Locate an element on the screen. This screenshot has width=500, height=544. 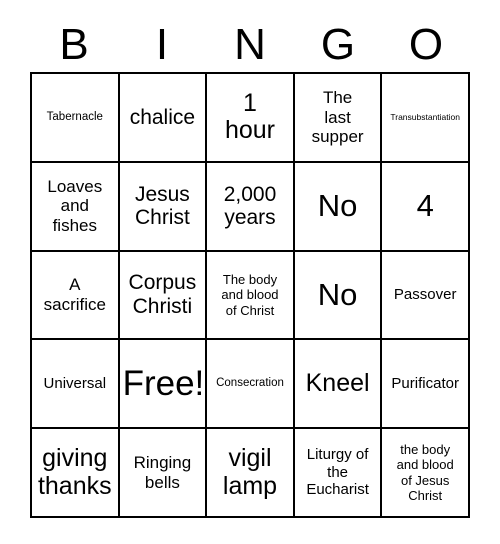
bingo-cell-label: vigil lamp is located at coordinates (250, 472).